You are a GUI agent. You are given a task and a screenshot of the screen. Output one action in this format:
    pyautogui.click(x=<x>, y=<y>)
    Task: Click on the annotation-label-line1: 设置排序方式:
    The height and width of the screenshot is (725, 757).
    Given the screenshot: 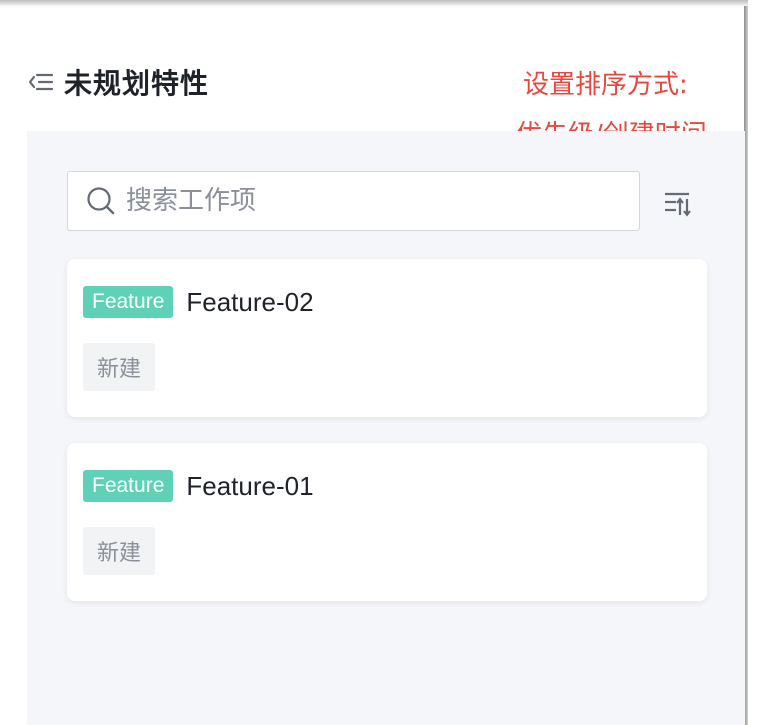 What is the action you would take?
    pyautogui.click(x=605, y=85)
    